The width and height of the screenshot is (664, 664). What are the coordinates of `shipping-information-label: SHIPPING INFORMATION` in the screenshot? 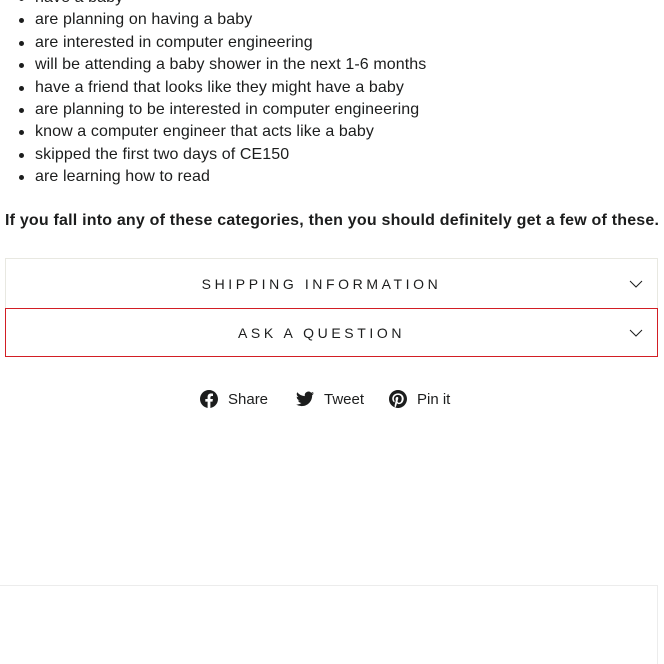 It's located at (321, 283).